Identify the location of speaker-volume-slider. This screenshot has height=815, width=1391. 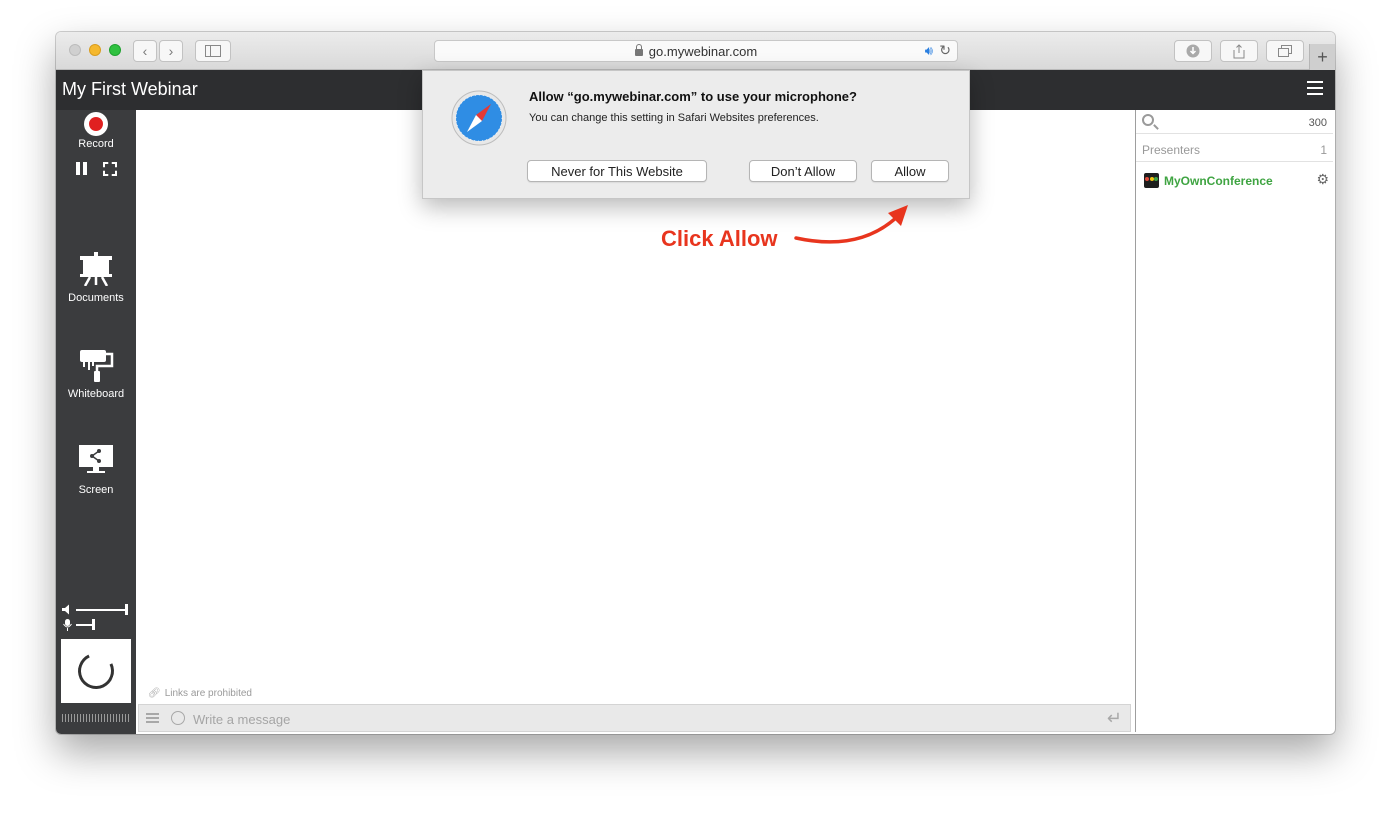
(96, 610).